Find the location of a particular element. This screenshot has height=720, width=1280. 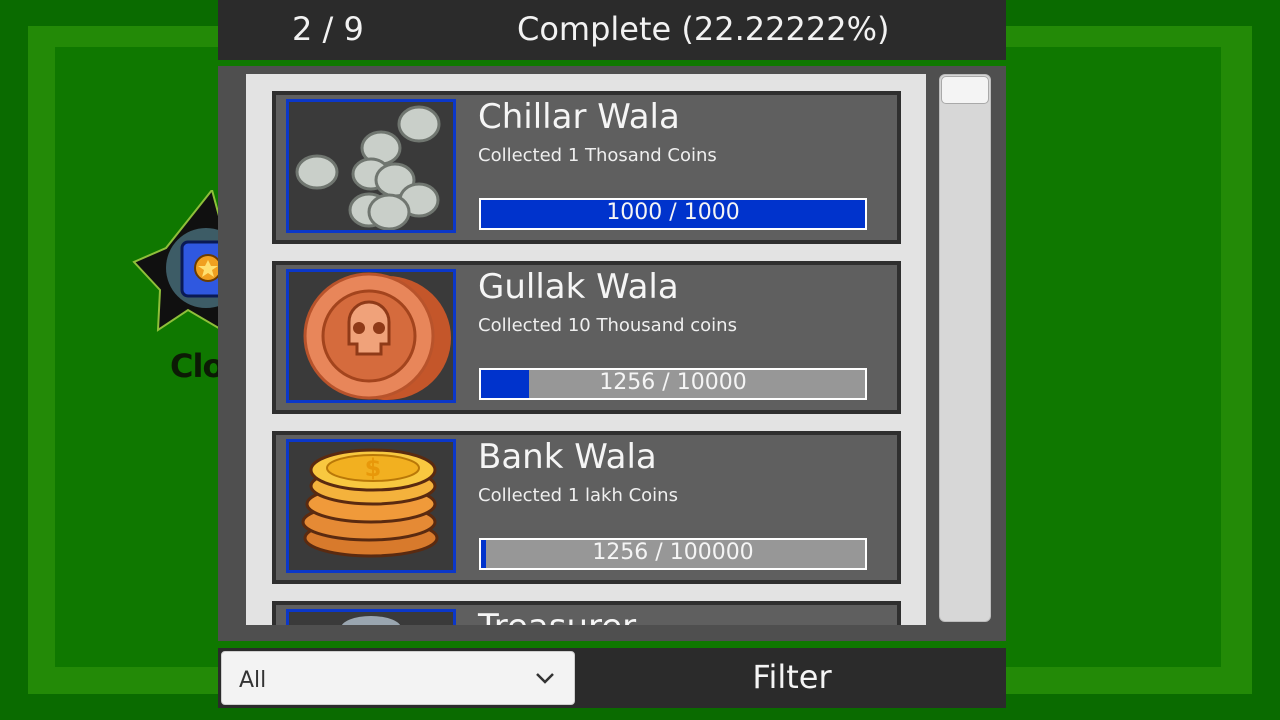

achievement-description: Collected 1 Thosand Coins is located at coordinates (597, 155).